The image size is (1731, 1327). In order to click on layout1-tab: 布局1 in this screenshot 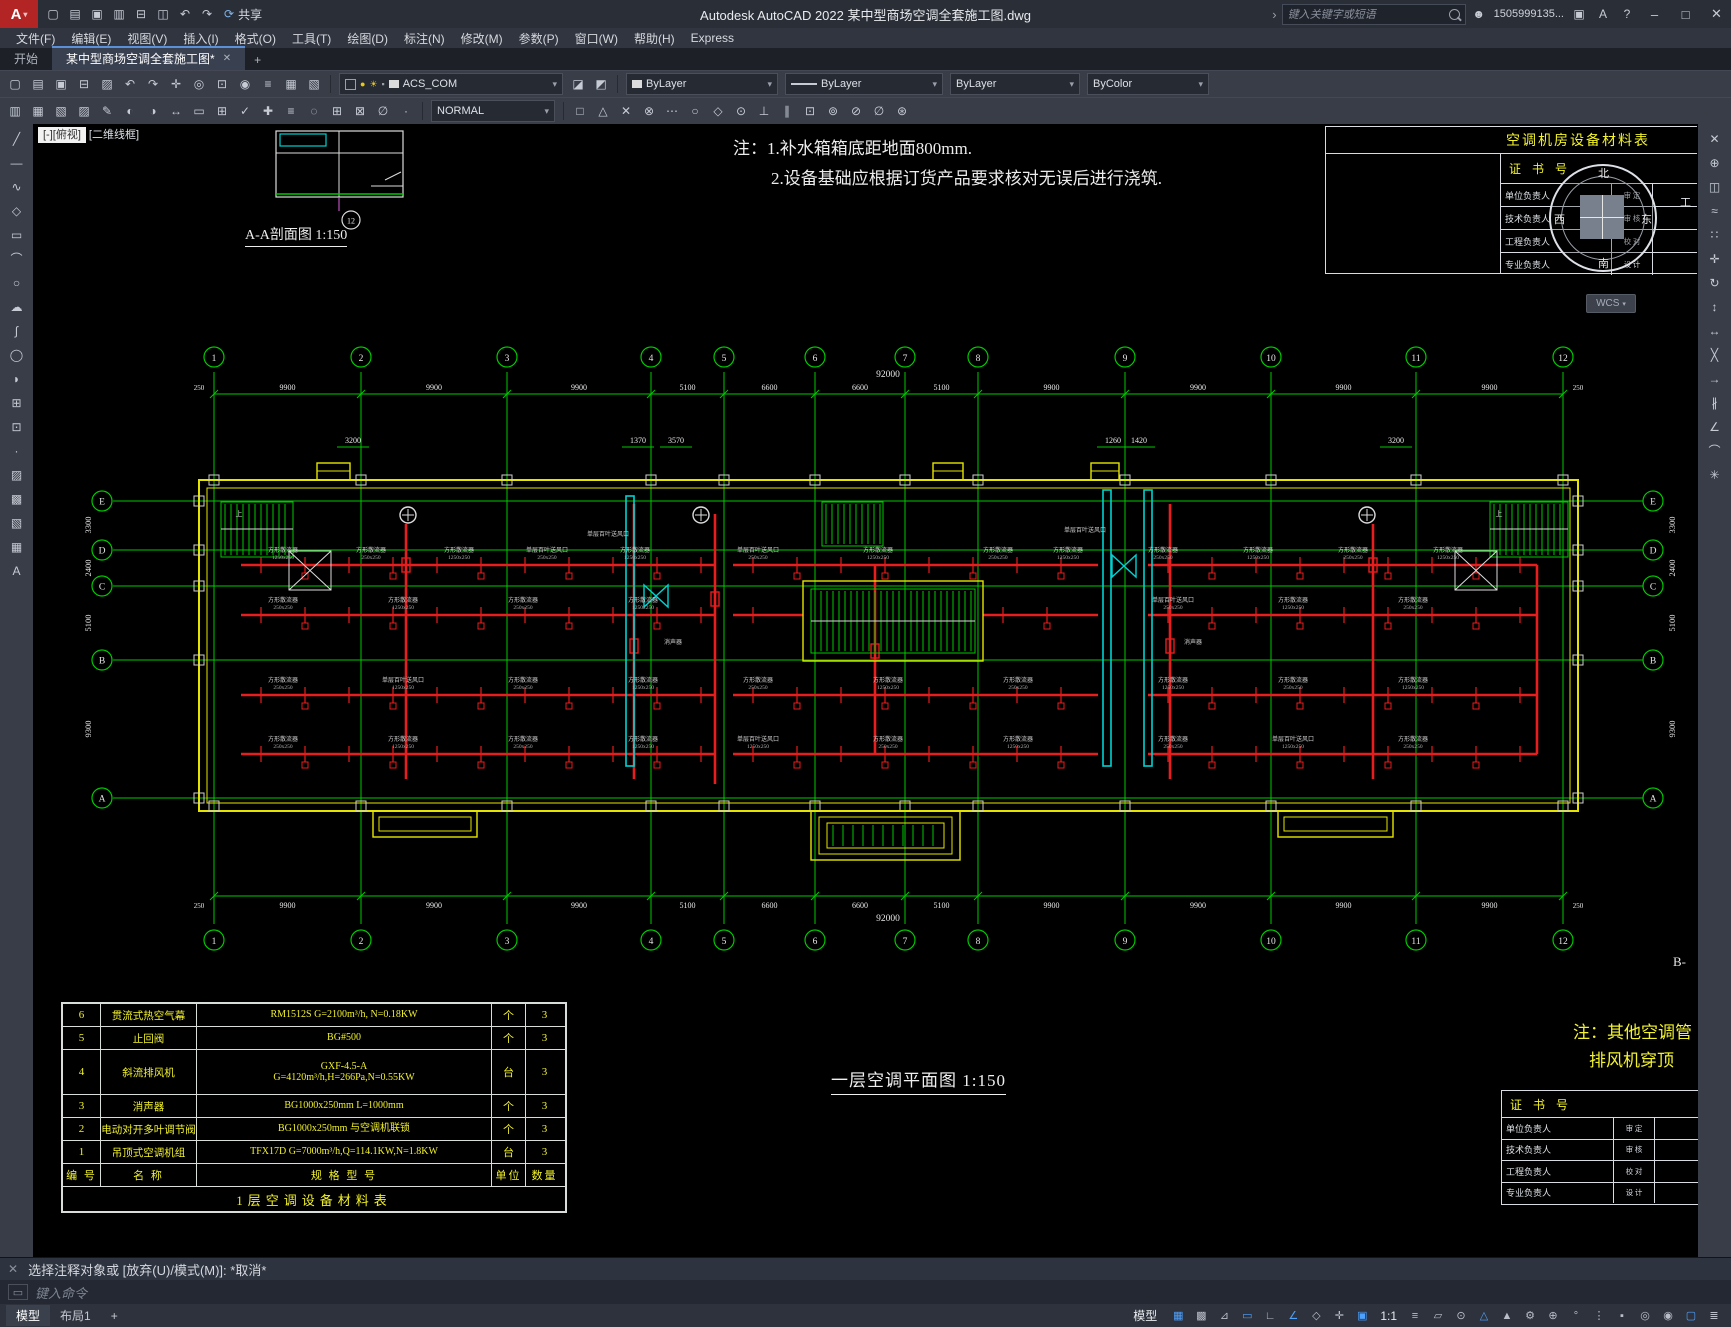, I will do `click(75, 1315)`.